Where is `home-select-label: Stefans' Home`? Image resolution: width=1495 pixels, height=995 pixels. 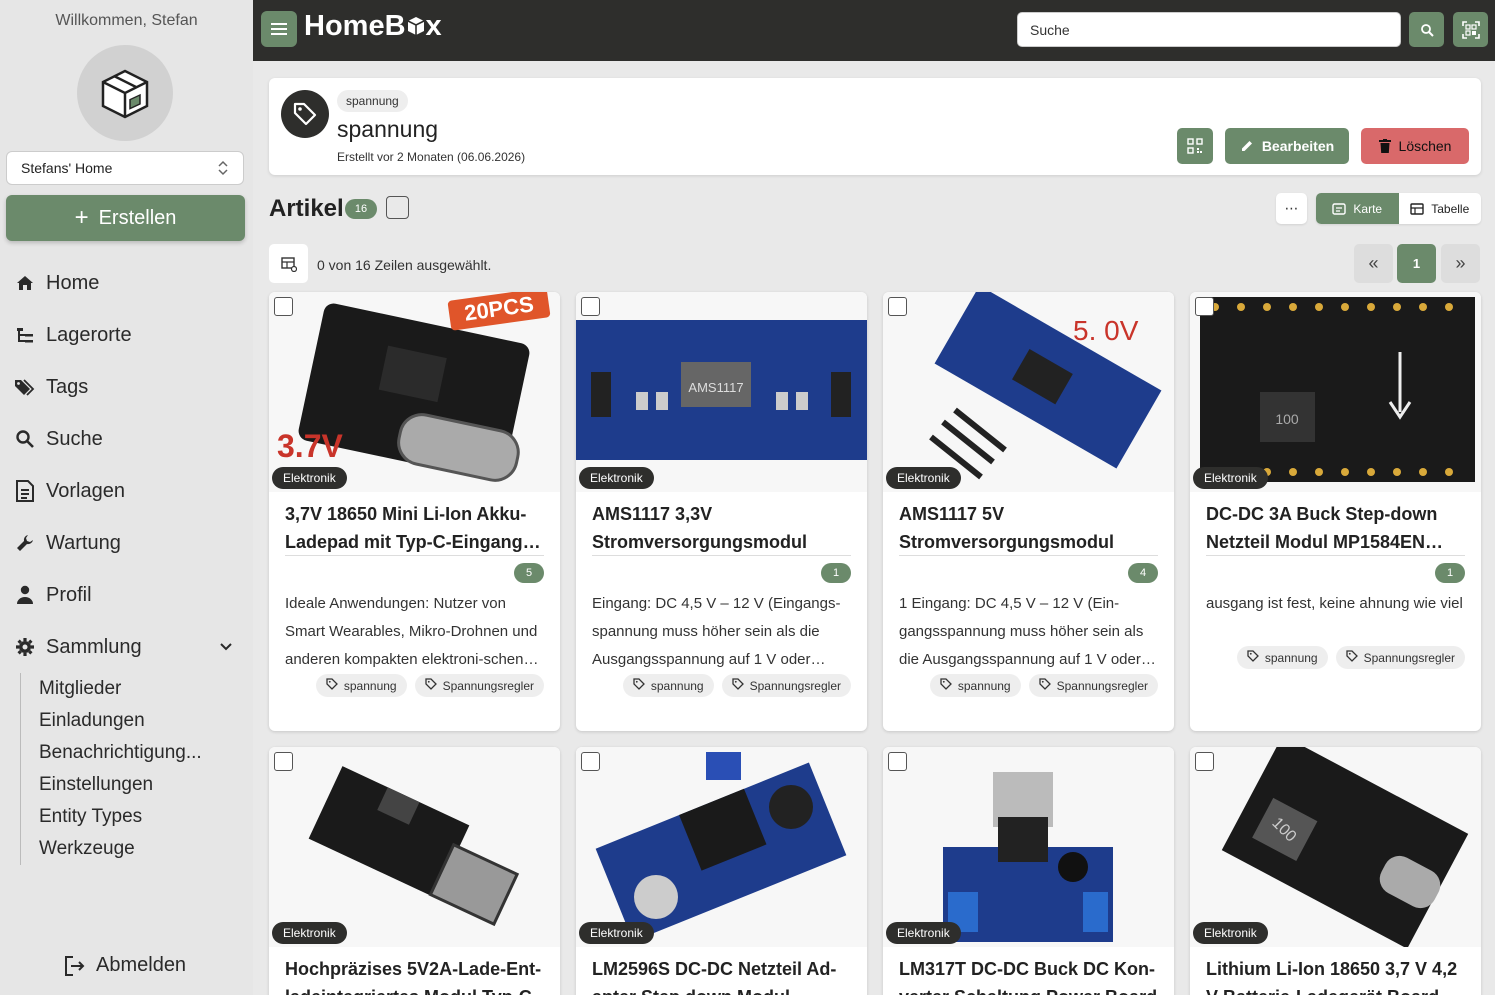
home-select-label: Stefans' Home is located at coordinates (67, 168).